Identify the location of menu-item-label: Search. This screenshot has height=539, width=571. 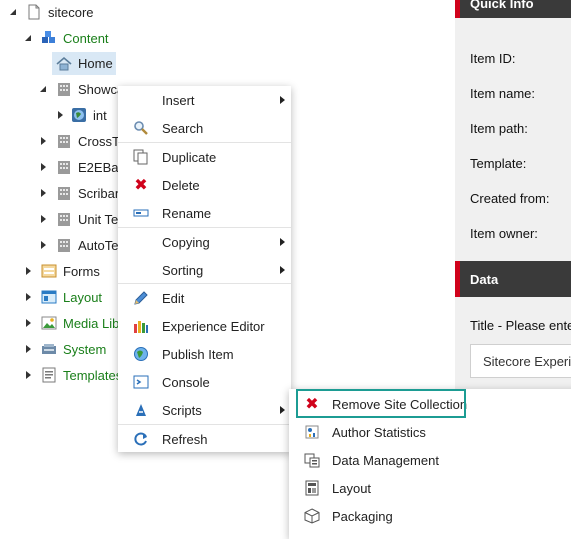
(183, 128).